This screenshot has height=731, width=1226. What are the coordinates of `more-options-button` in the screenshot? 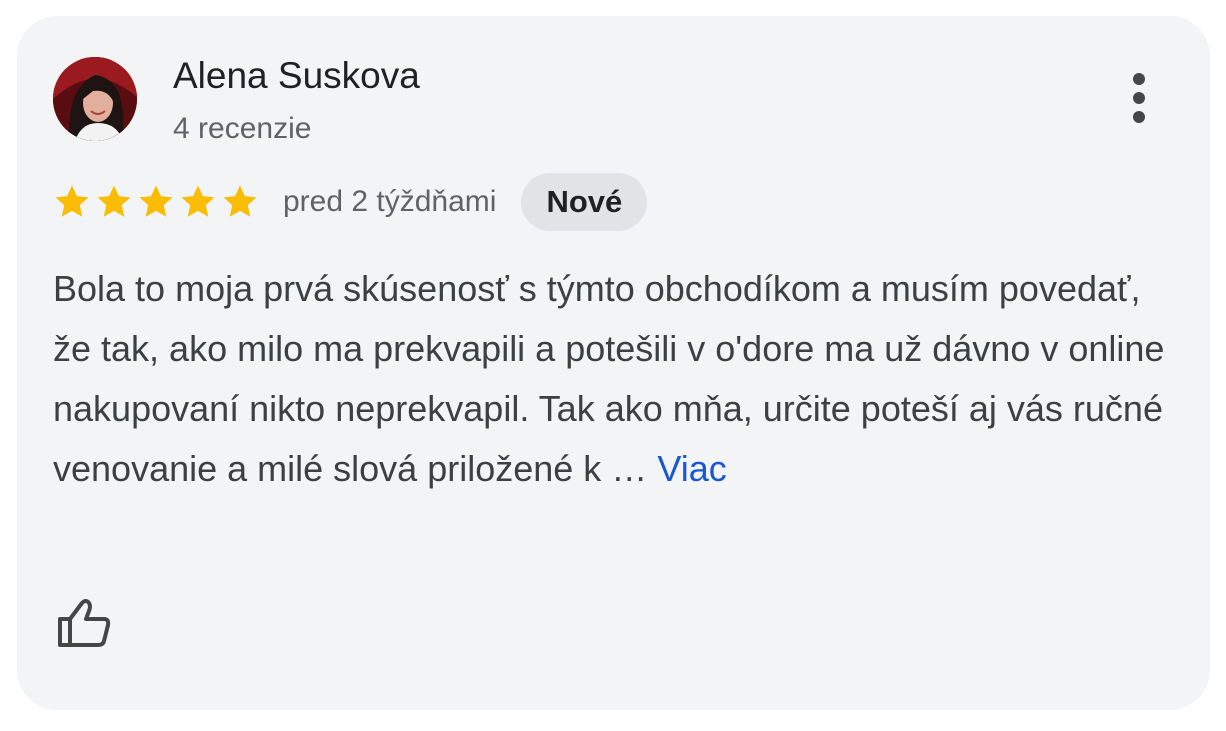 It's located at (1139, 98).